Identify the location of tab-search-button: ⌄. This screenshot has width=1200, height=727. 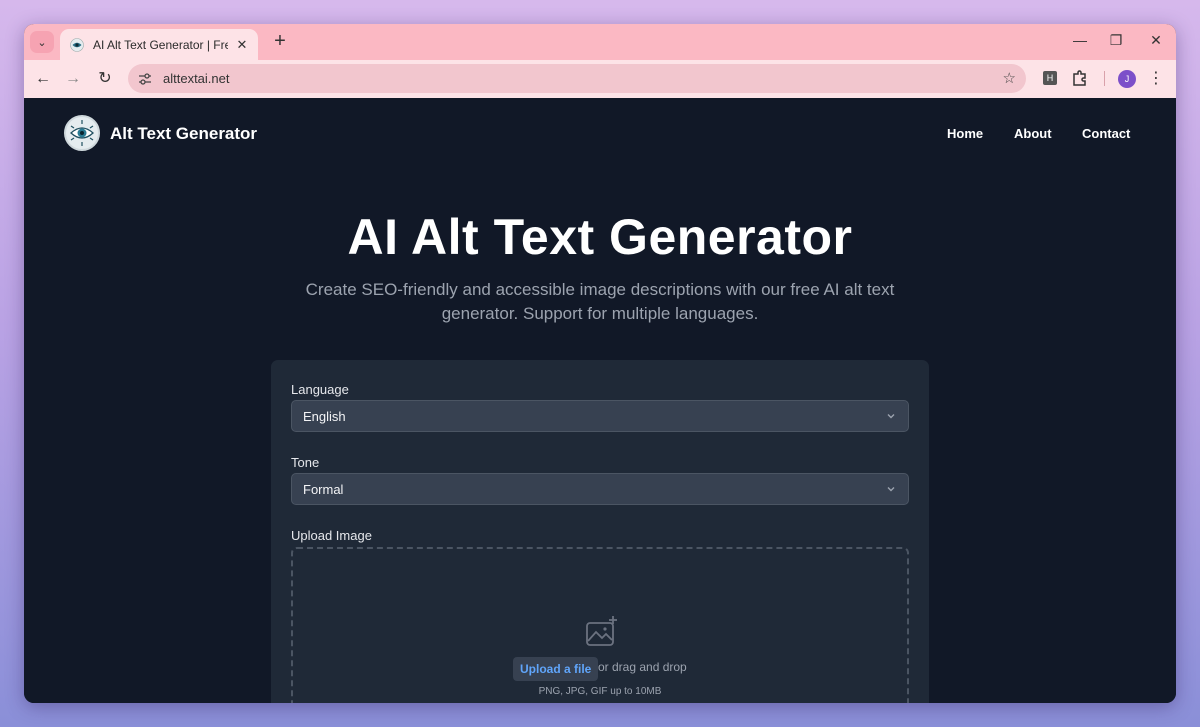
(42, 42).